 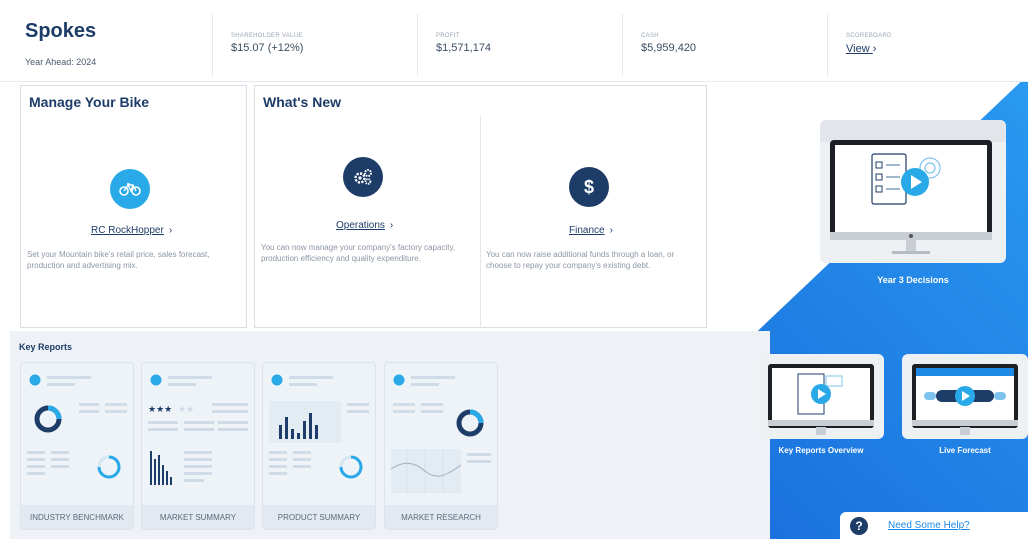 I want to click on report-card-market-summary: ★★★ ★★ MARKET SUMMARY, so click(x=198, y=446).